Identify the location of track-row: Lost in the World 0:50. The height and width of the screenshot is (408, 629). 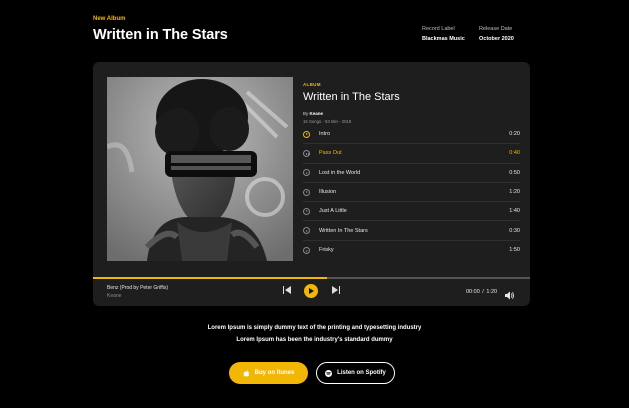
(411, 173).